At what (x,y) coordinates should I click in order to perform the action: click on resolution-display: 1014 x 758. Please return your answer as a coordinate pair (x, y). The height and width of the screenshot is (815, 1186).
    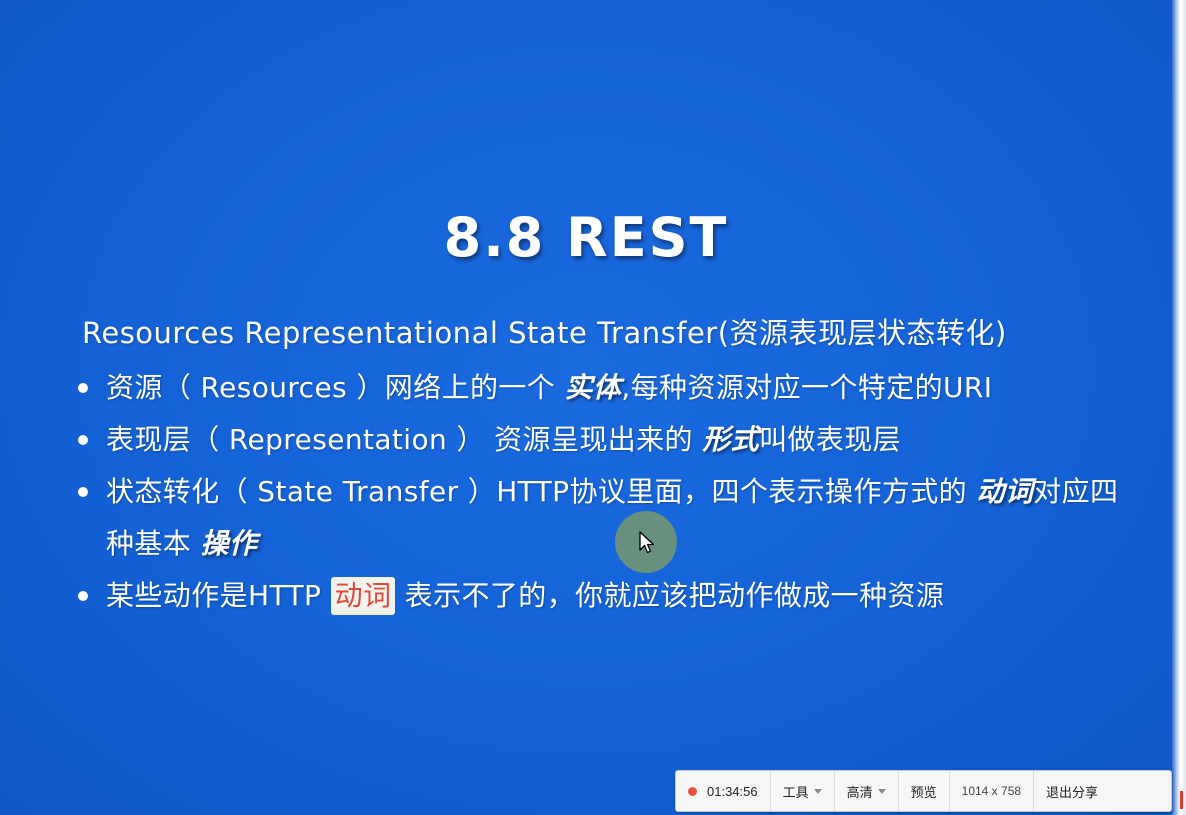
    Looking at the image, I should click on (992, 791).